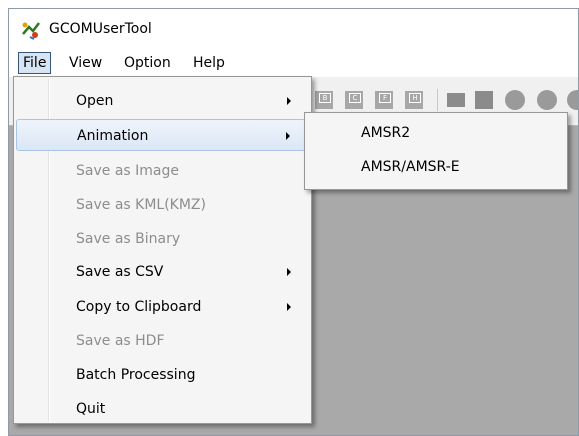 The image size is (579, 436). Describe the element at coordinates (120, 341) in the screenshot. I see `menu-item-label: Save as HDF` at that location.